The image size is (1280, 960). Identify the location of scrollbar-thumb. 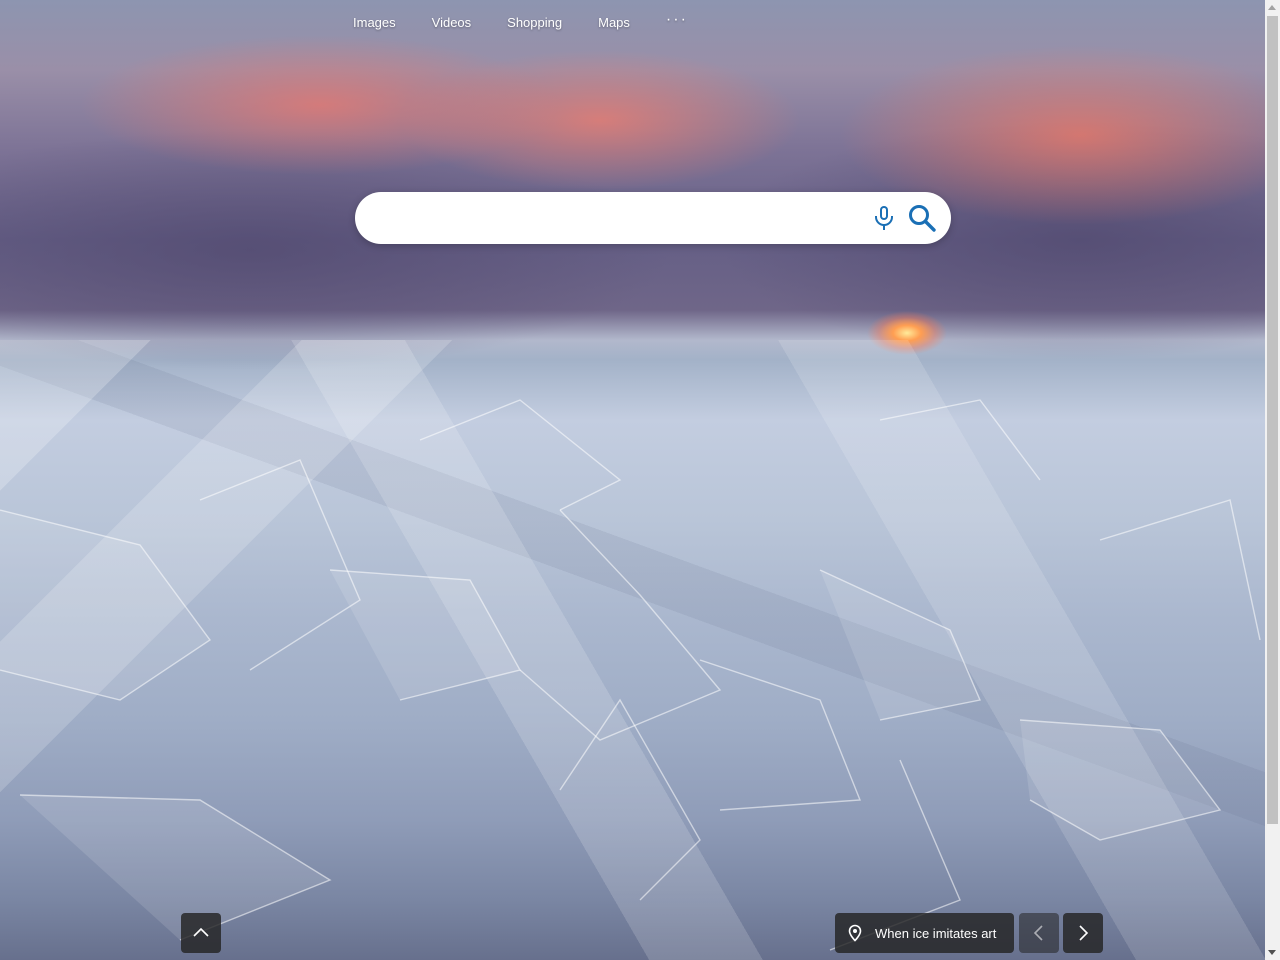
(1272, 420).